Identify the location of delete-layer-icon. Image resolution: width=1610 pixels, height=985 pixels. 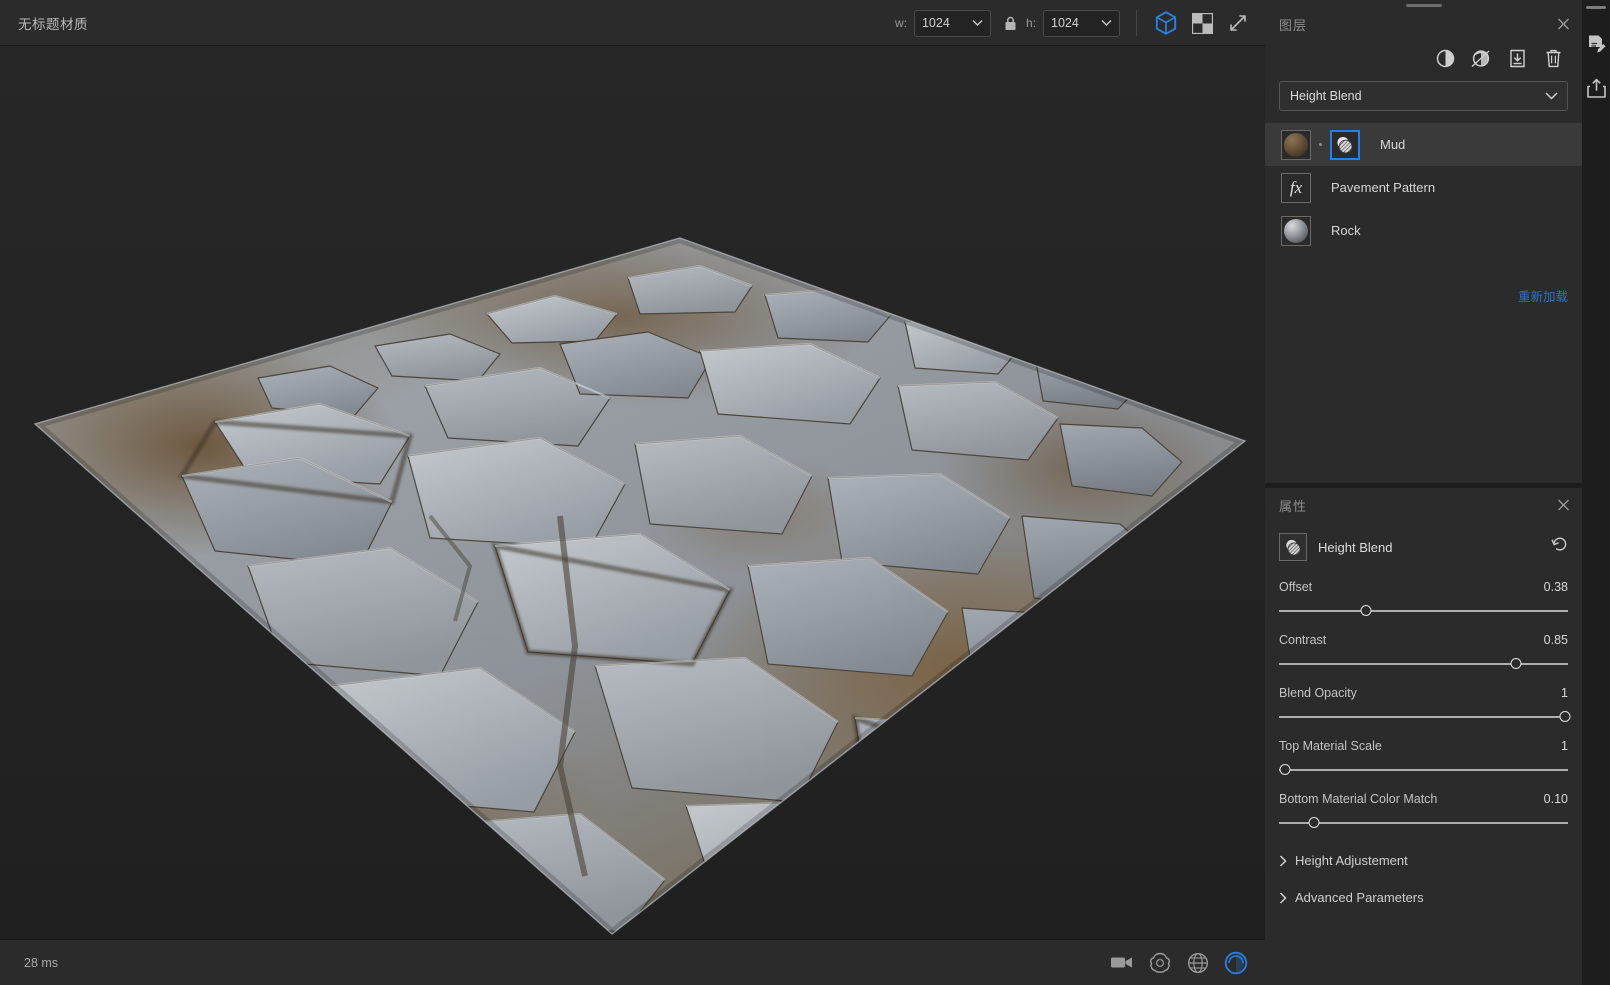
(1553, 58).